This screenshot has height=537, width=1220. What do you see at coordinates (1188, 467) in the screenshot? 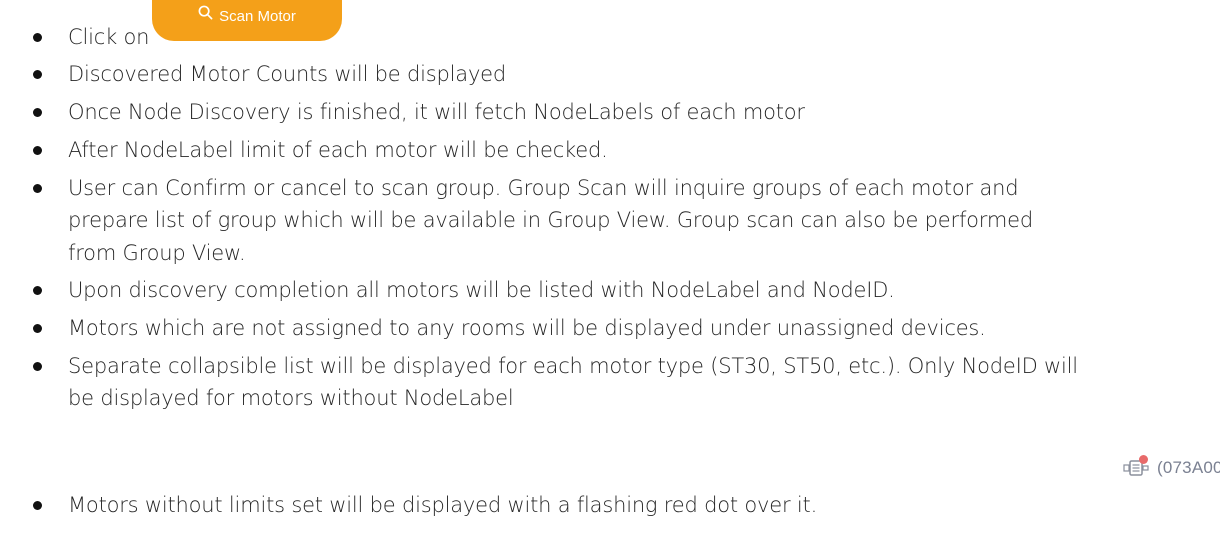
I see `node-id-label: (073A00)` at bounding box center [1188, 467].